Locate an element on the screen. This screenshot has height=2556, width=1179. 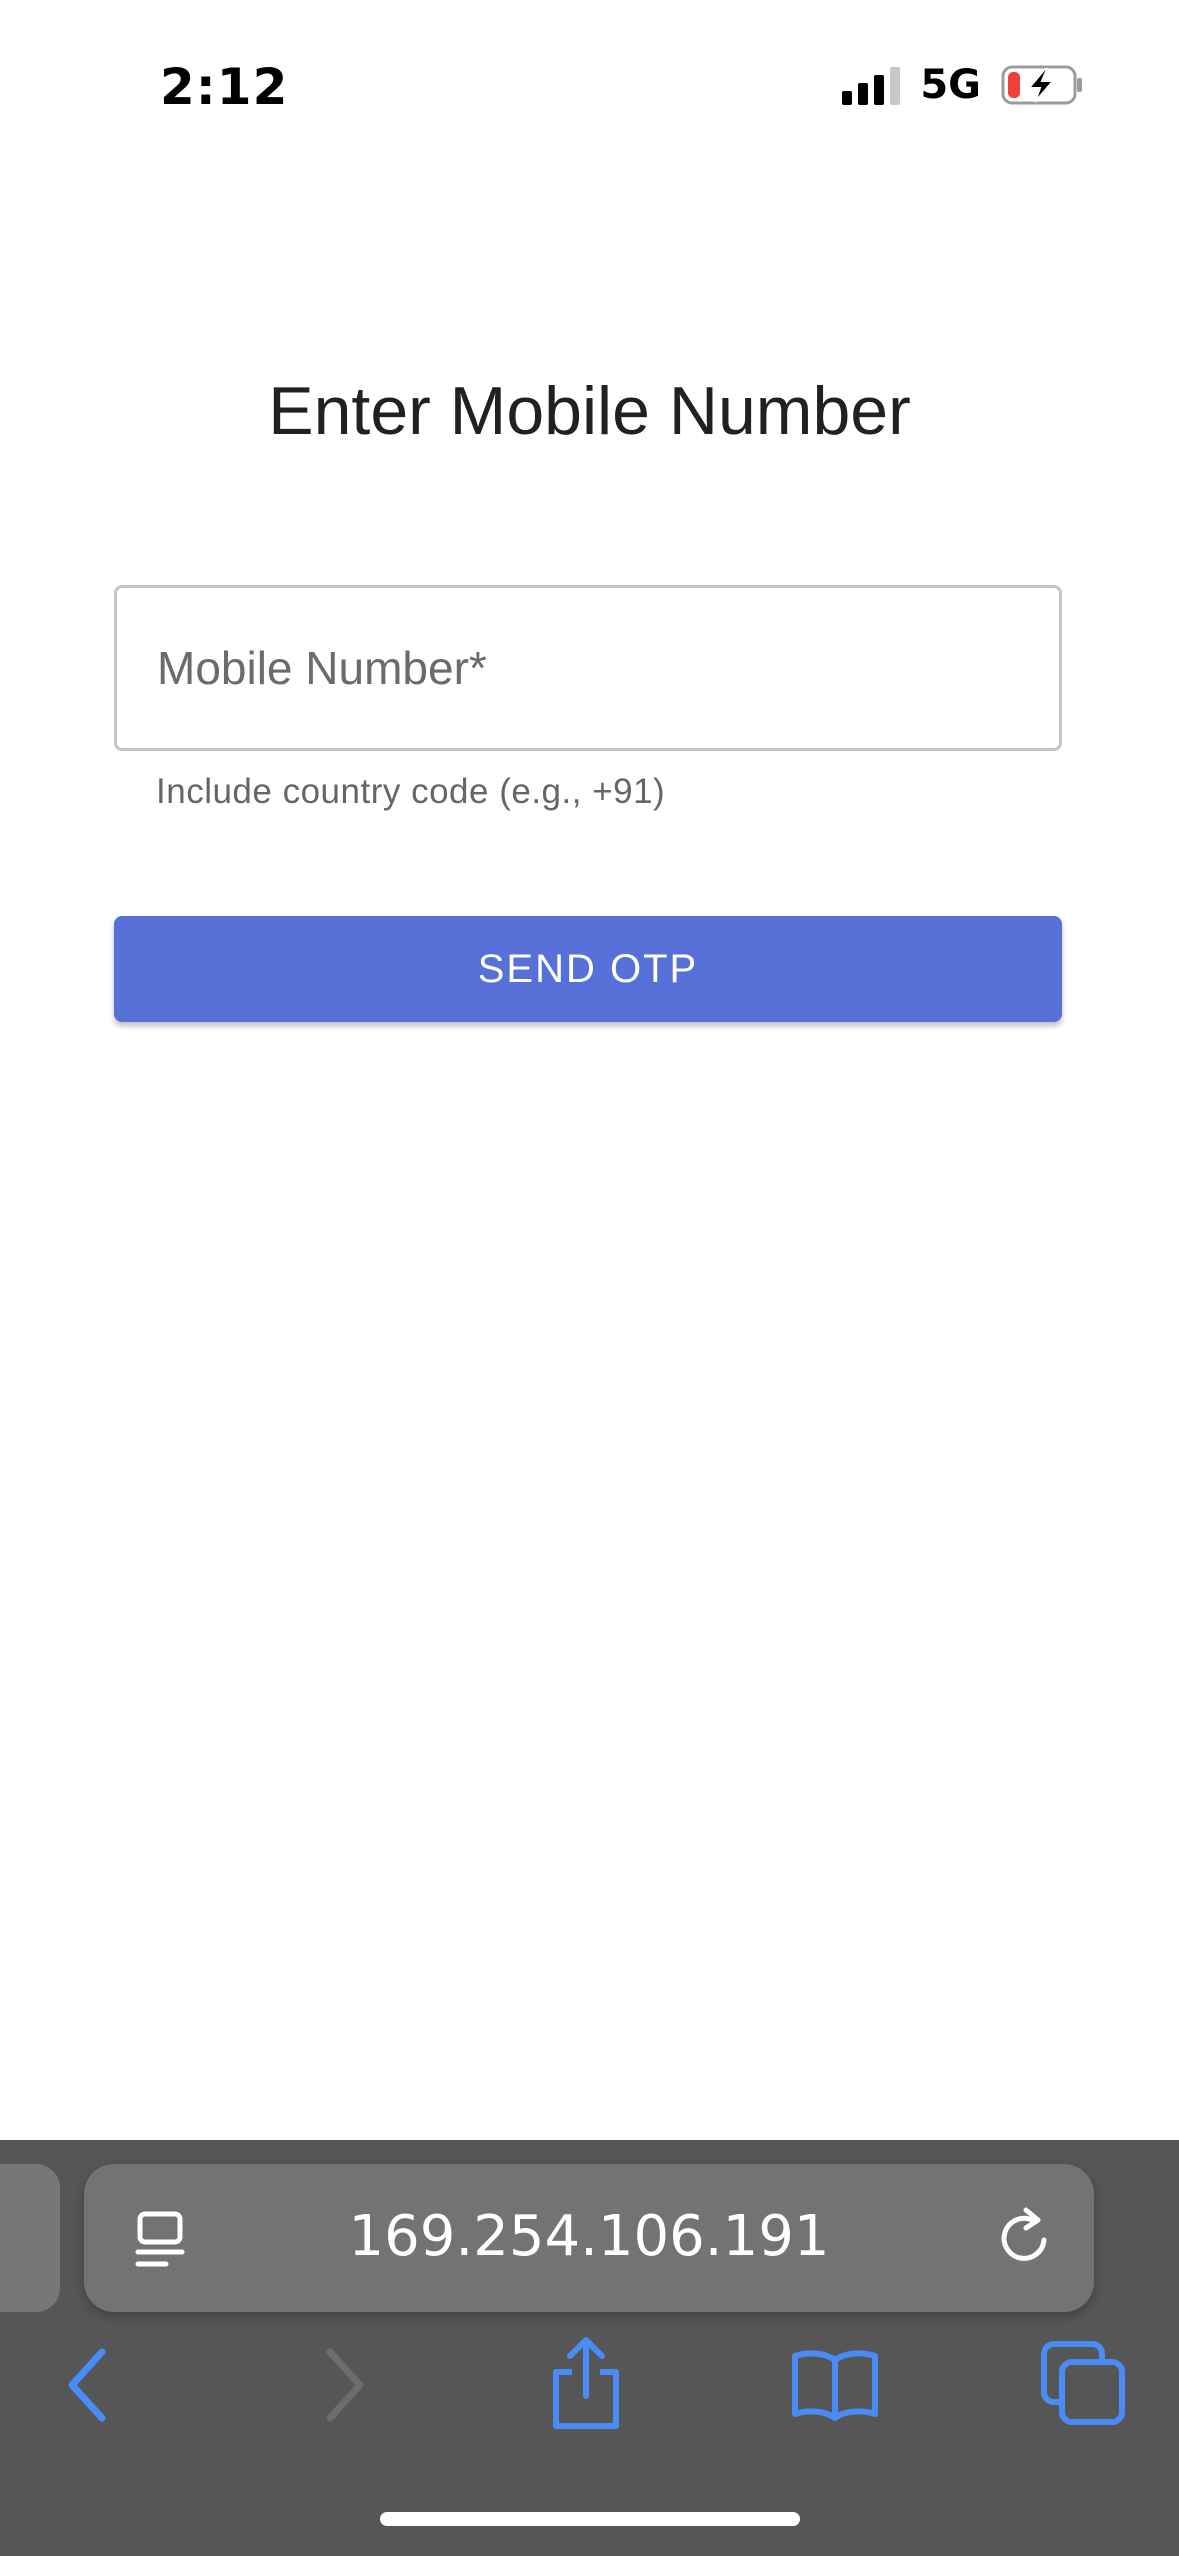
cellular-signal-icon is located at coordinates (871, 85).